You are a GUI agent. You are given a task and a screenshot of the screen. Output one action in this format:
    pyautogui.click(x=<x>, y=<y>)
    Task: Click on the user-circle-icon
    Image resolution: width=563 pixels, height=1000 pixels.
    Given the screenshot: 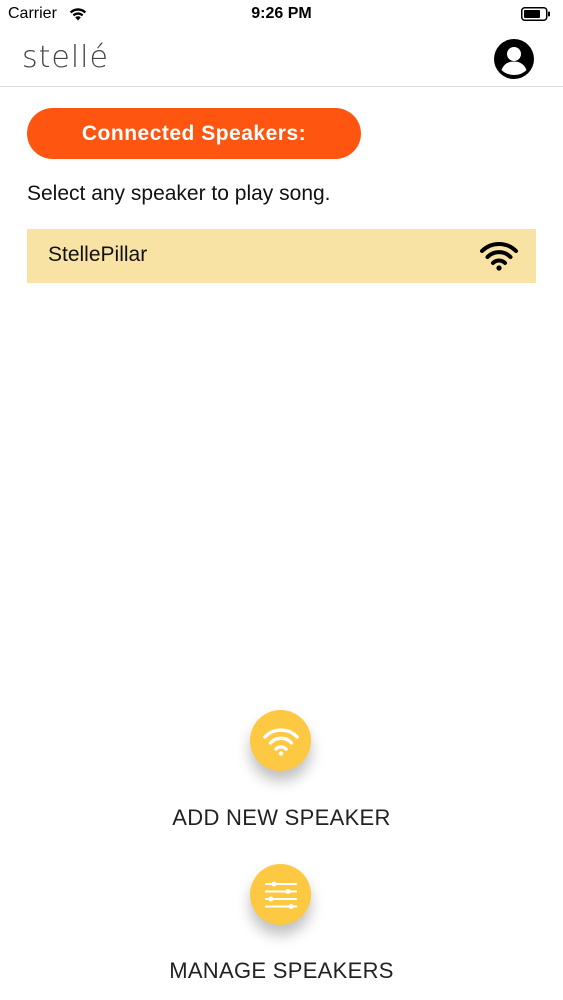 What is the action you would take?
    pyautogui.click(x=514, y=59)
    